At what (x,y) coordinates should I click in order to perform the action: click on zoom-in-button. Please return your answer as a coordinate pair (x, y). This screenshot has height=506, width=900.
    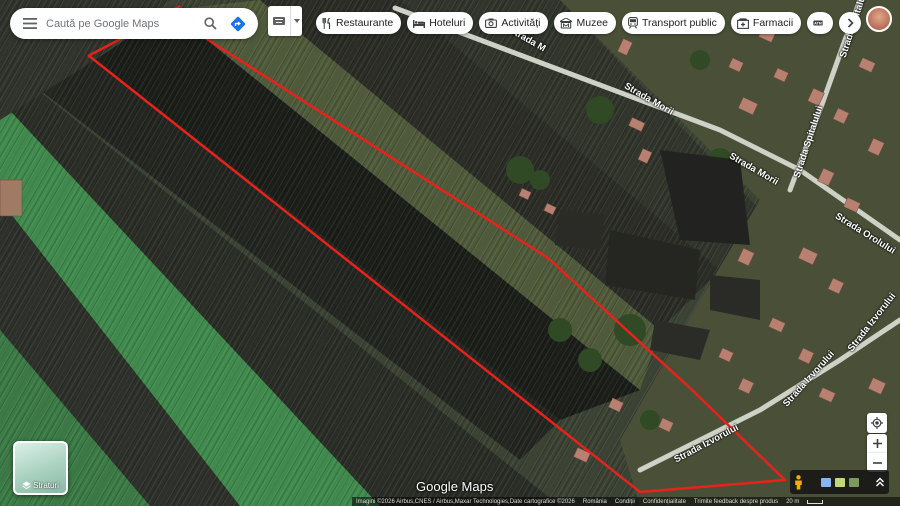
    Looking at the image, I should click on (877, 443).